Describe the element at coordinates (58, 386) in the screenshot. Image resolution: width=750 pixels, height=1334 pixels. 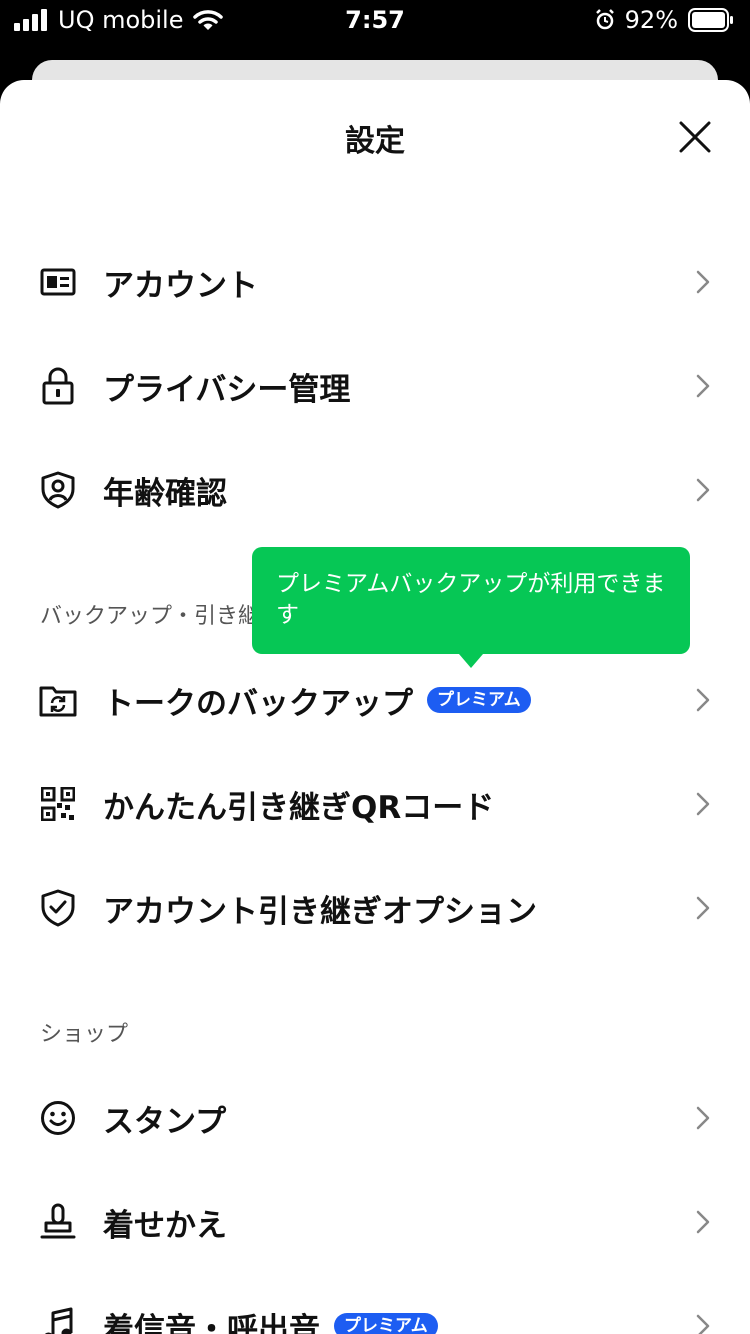
I see `lock-icon` at that location.